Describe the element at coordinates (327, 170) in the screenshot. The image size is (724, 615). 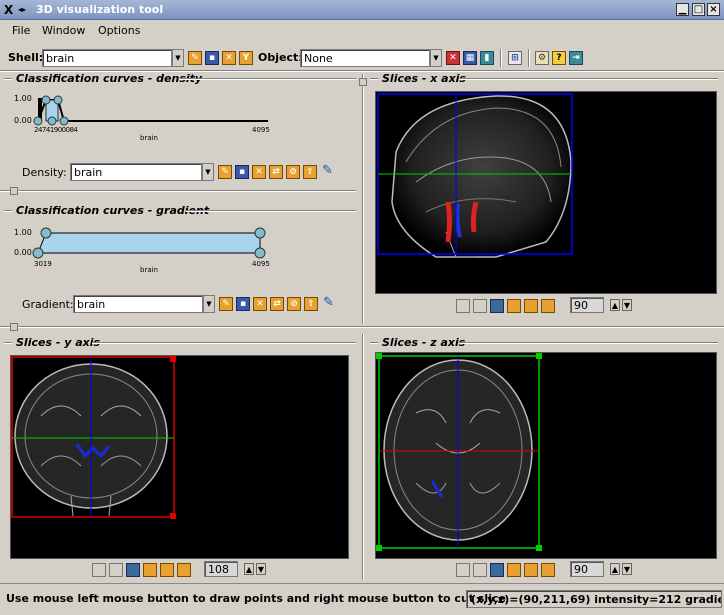
I see `density-pencil-icon: ✎` at that location.